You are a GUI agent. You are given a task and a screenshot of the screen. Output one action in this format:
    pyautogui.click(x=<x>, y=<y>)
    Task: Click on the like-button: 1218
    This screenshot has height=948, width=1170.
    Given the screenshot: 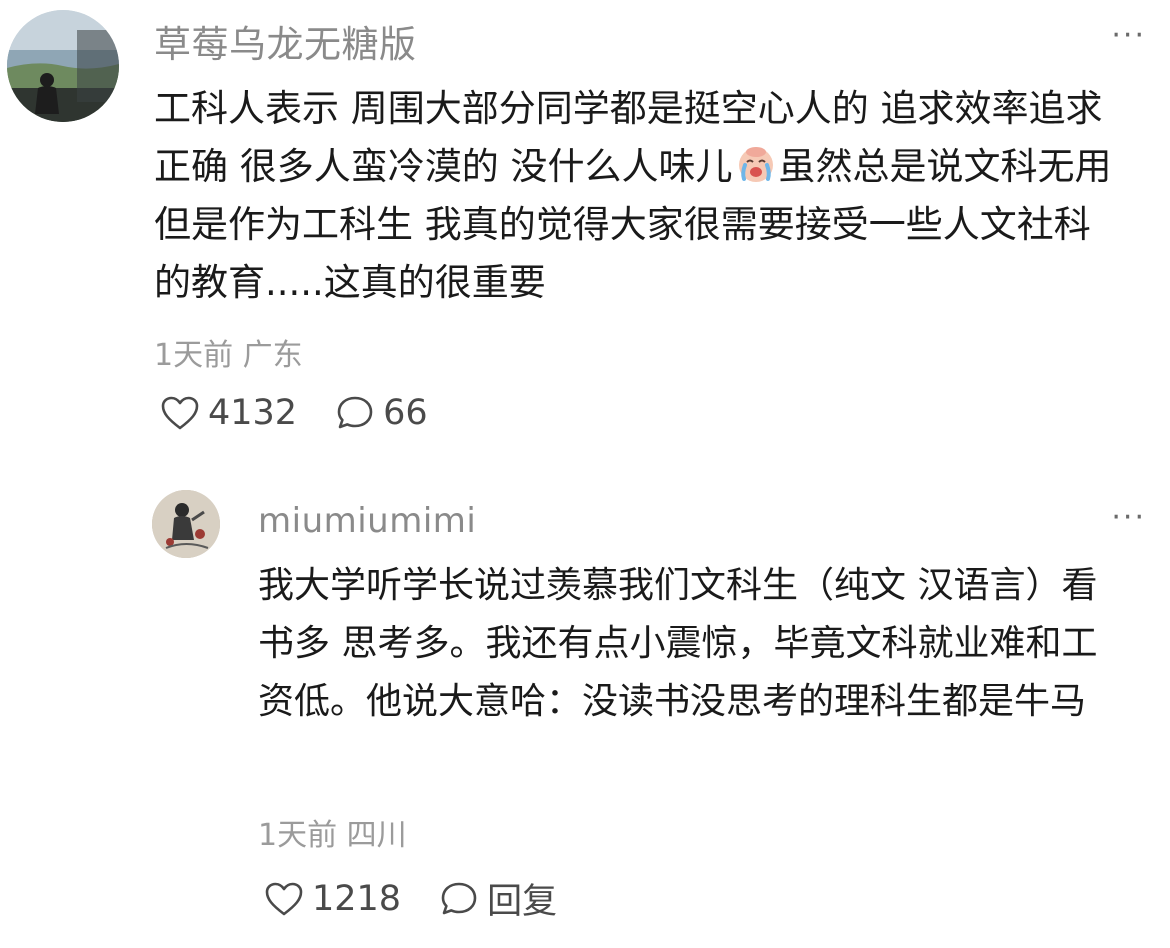 What is the action you would take?
    pyautogui.click(x=332, y=899)
    